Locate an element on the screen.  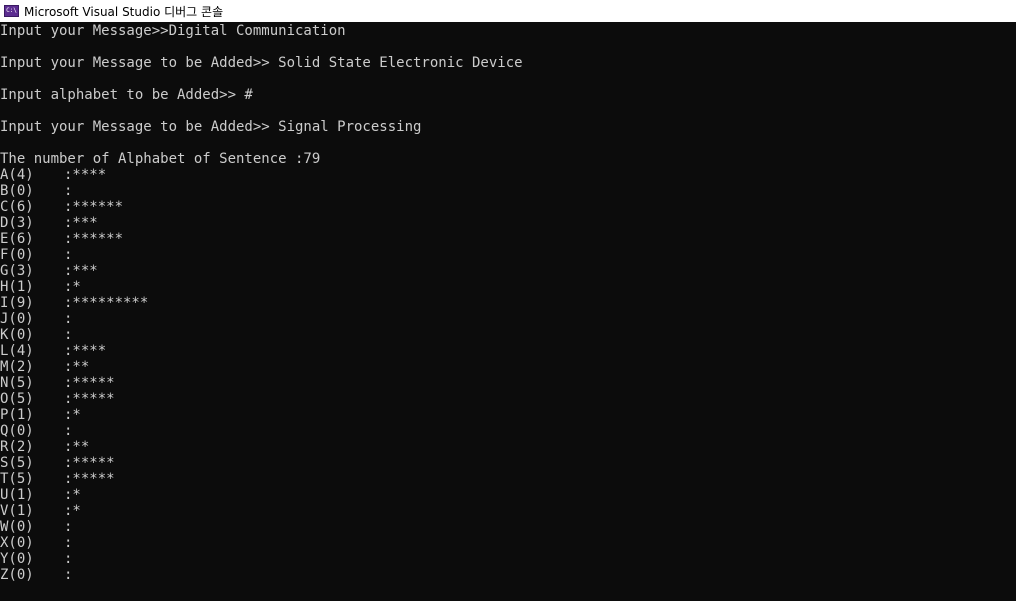
histogram-label: F(0) is located at coordinates (17, 255).